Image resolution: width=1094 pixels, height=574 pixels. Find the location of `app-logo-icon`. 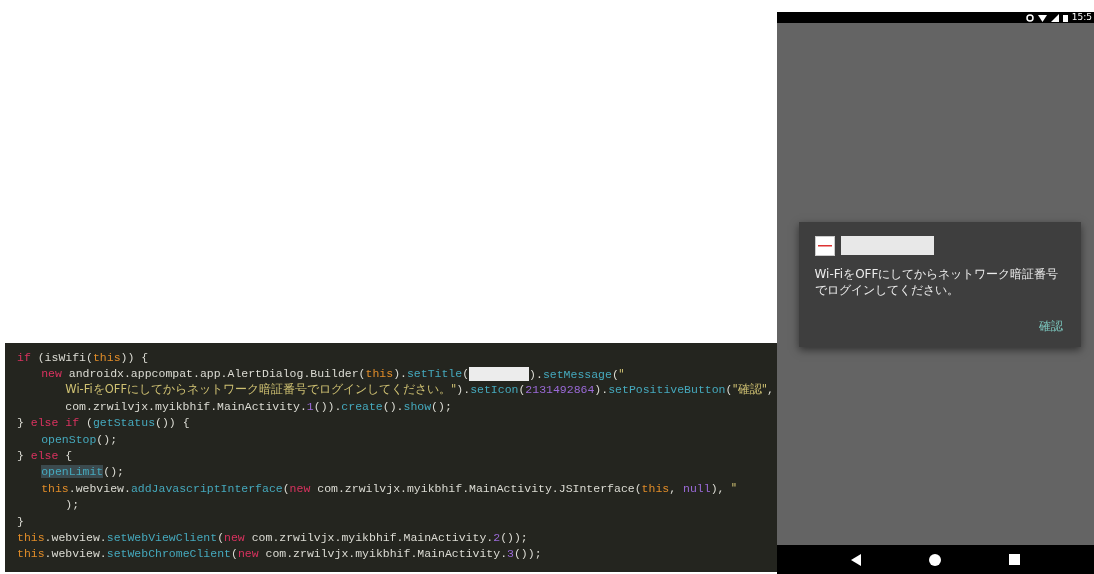

app-logo-icon is located at coordinates (824, 245).